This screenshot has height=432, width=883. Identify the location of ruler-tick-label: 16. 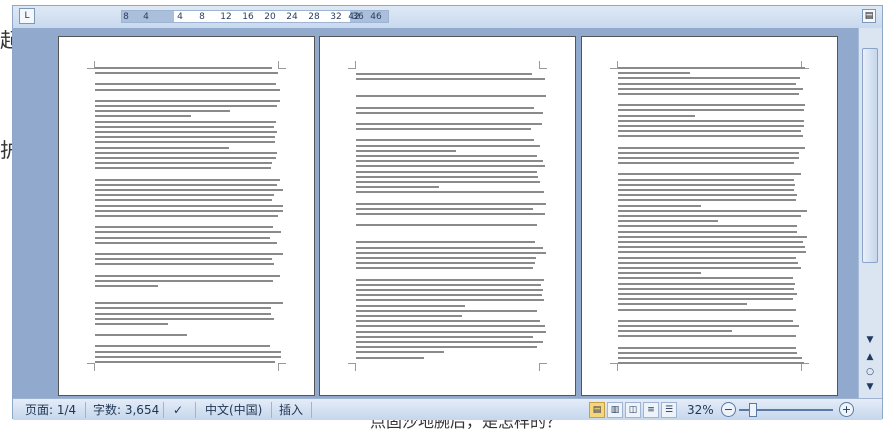
(248, 17).